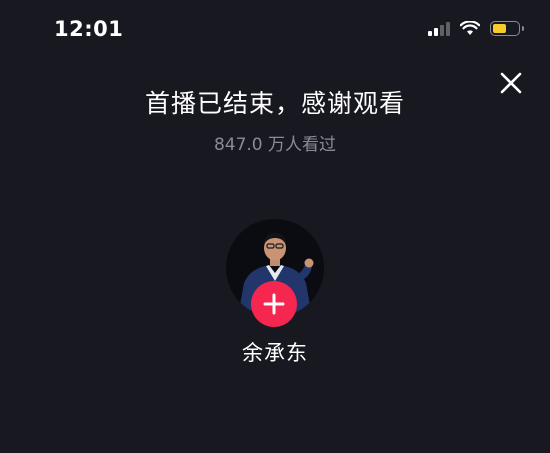  Describe the element at coordinates (470, 28) in the screenshot. I see `wifi-icon` at that location.